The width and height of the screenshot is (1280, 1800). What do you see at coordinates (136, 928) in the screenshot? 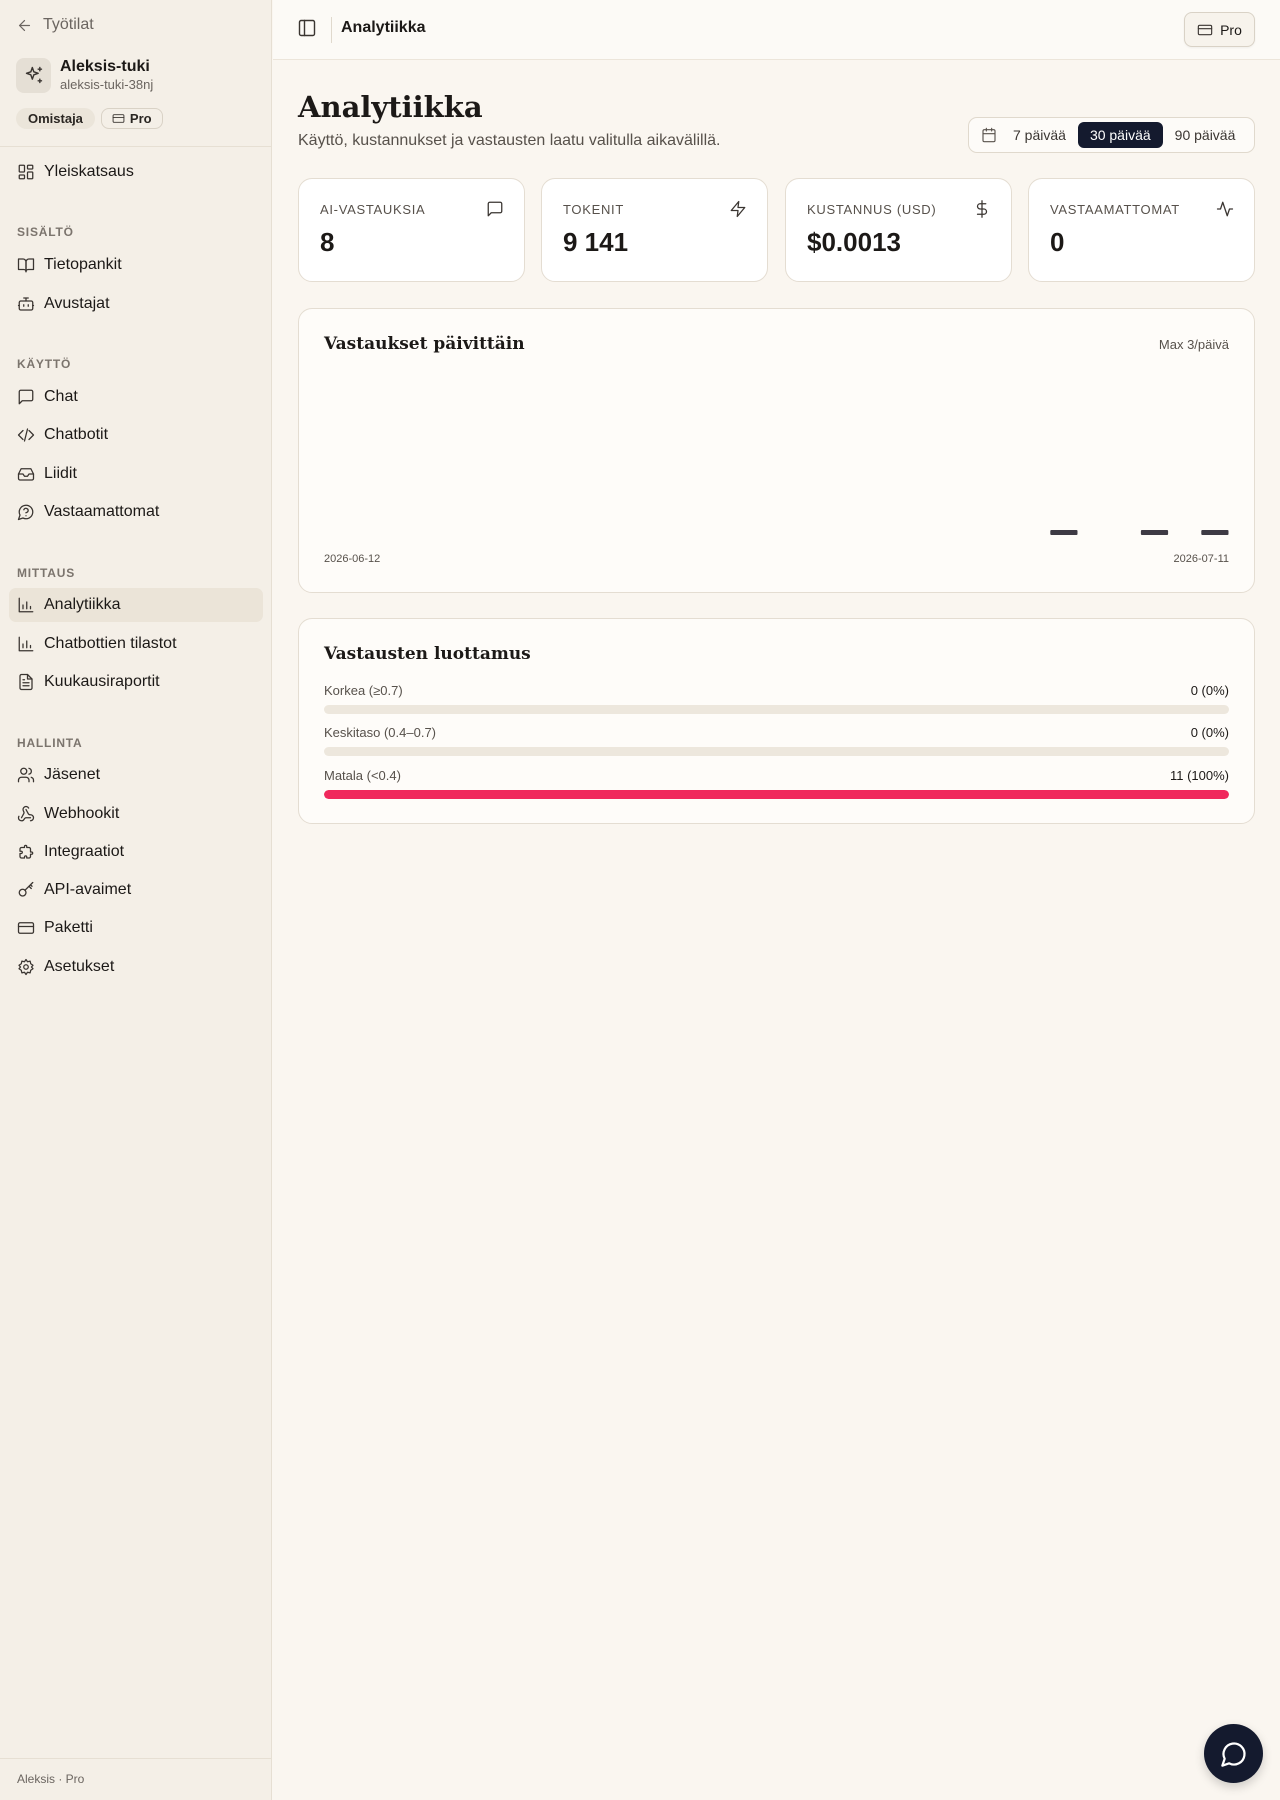
I see `sidebar-item-plan: Paketti` at bounding box center [136, 928].